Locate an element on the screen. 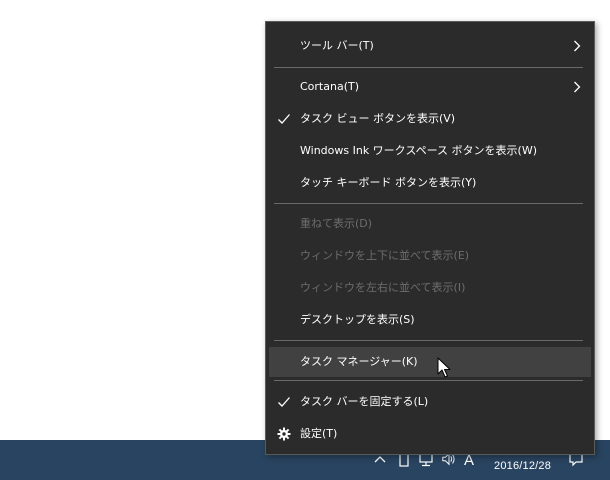  menu-item-task-manager: タスク マネージャー(K) is located at coordinates (430, 362).